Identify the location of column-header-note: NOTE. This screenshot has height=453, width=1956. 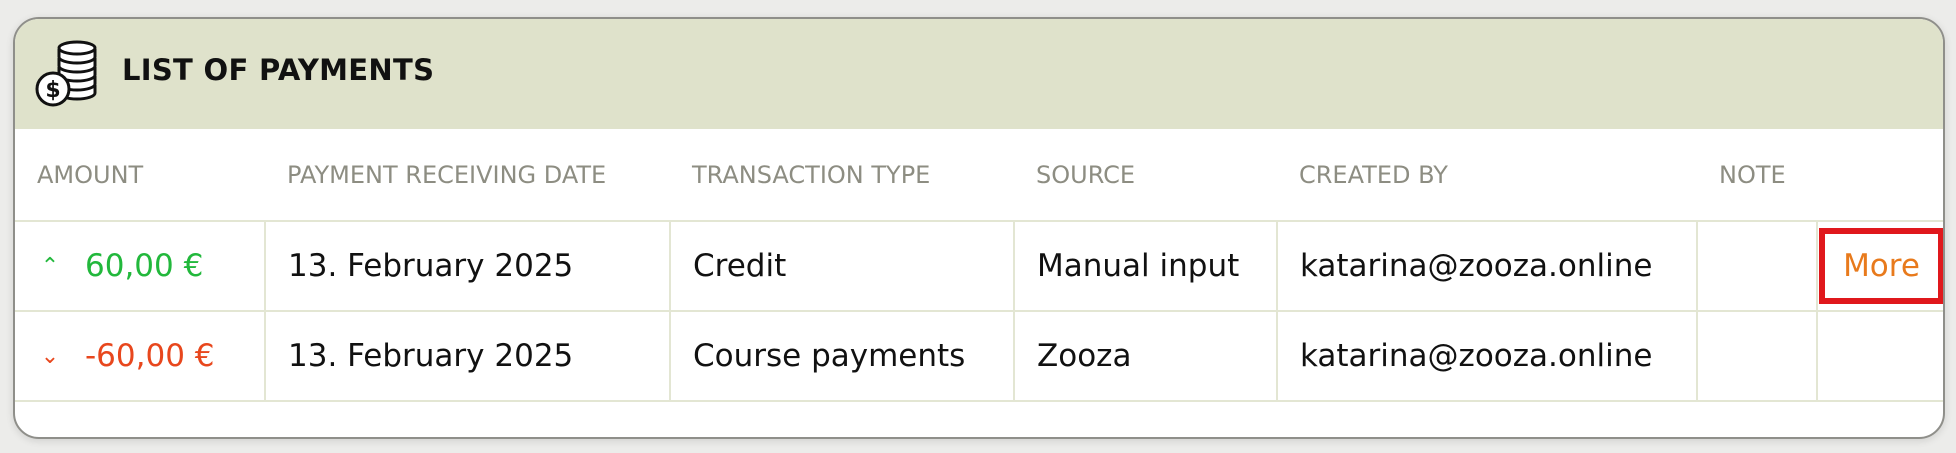
(1757, 175).